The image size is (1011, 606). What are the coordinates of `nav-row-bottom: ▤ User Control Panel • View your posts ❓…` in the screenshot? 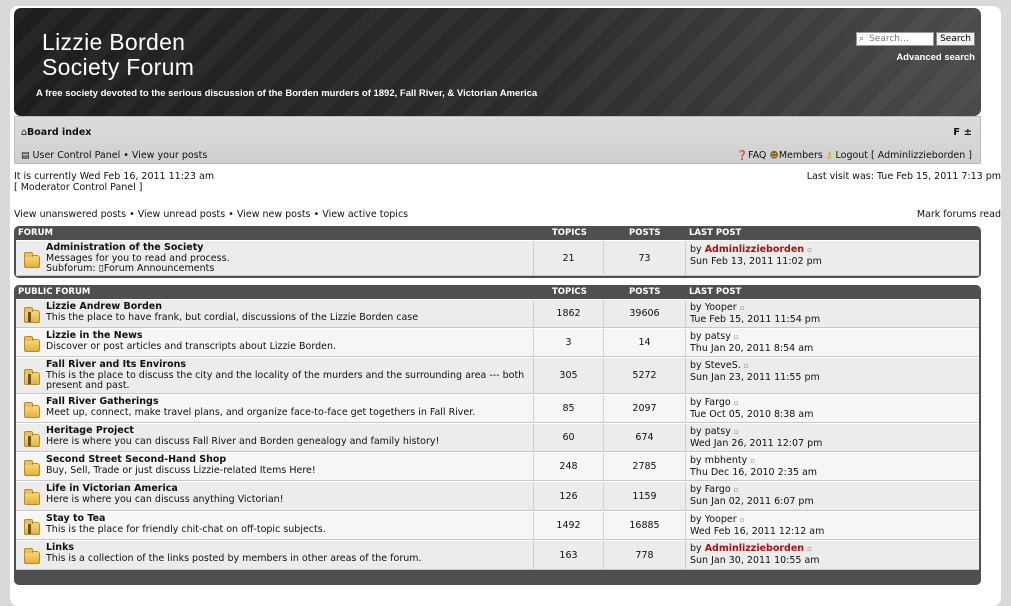 It's located at (497, 157).